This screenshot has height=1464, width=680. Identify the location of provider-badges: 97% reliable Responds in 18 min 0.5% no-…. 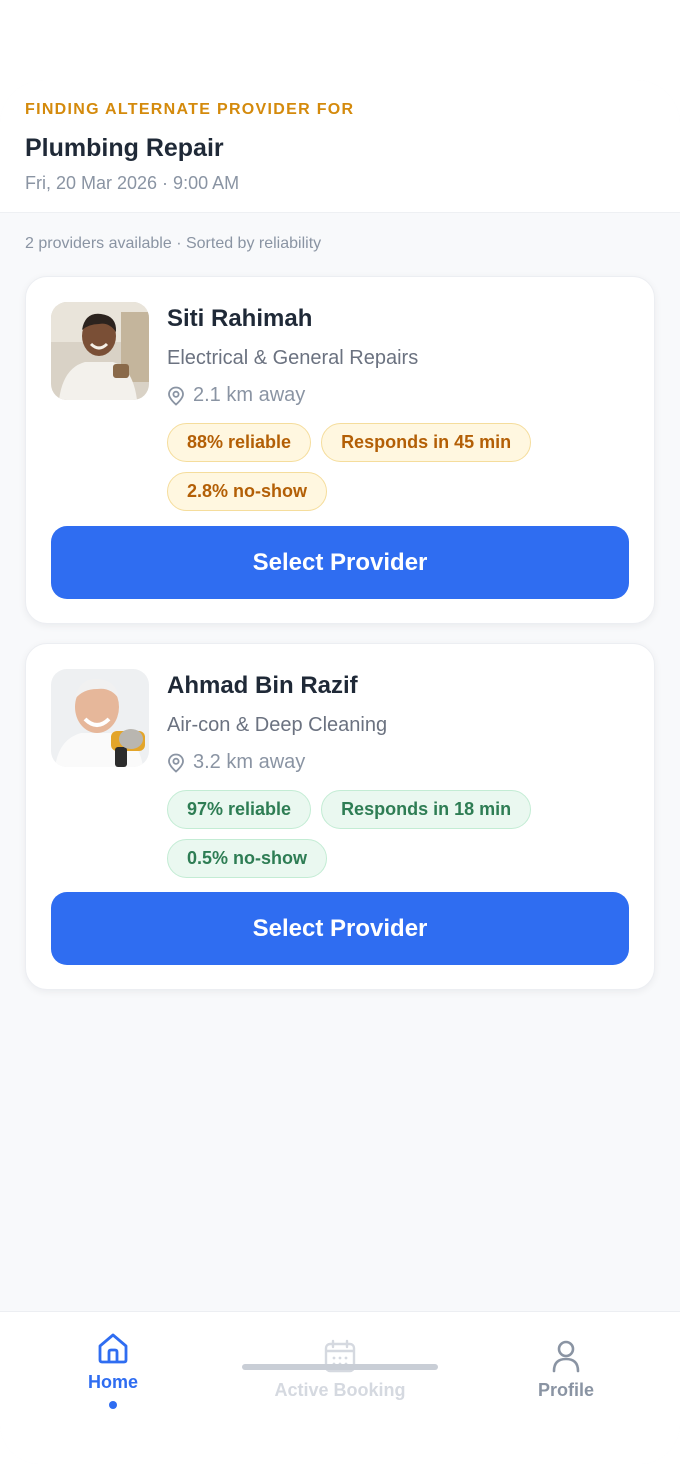
(367, 834).